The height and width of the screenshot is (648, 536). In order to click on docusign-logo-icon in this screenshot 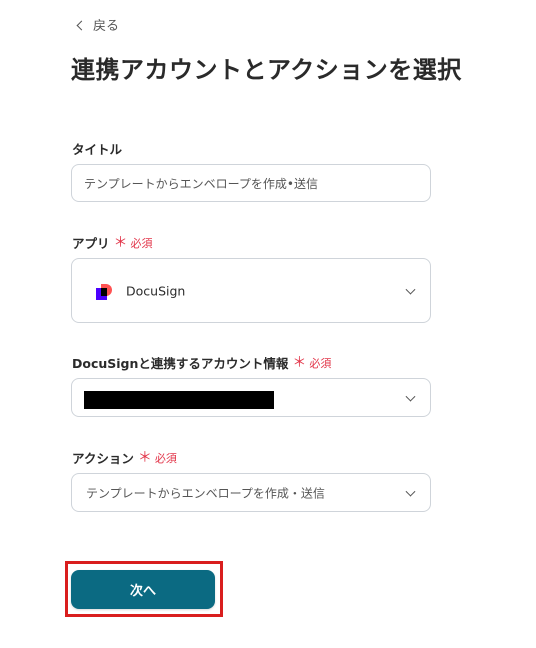, I will do `click(104, 292)`.